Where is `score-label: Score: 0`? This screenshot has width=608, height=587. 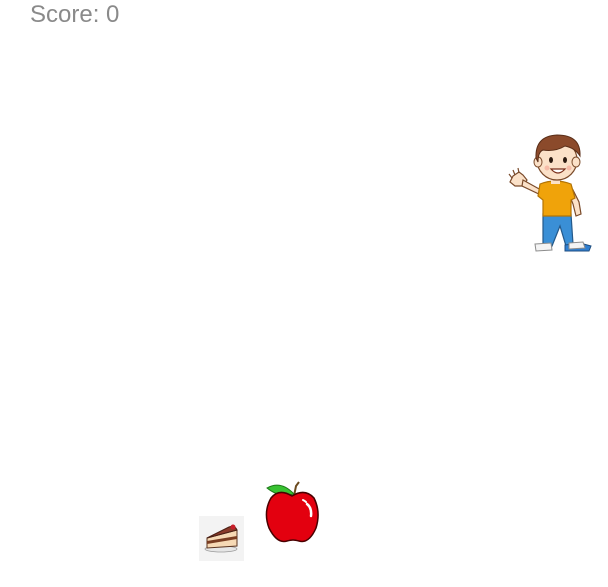
score-label: Score: 0 is located at coordinates (75, 14).